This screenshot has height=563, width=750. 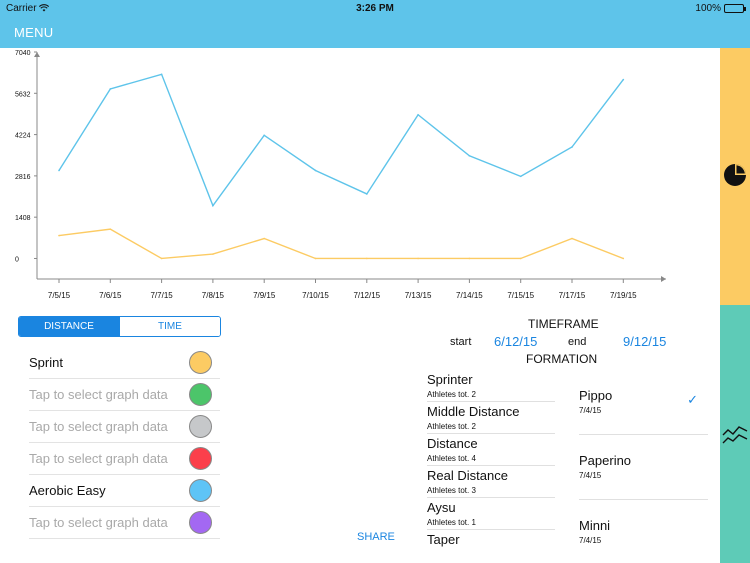 What do you see at coordinates (37, 54) in the screenshot?
I see `y-axis-arrow` at bounding box center [37, 54].